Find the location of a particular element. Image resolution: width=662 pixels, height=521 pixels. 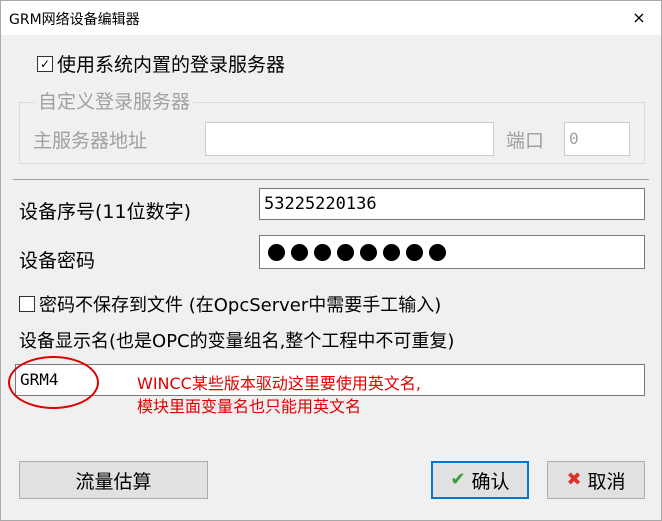

estimate-traffic-label: 流量估算 is located at coordinates (113, 481).